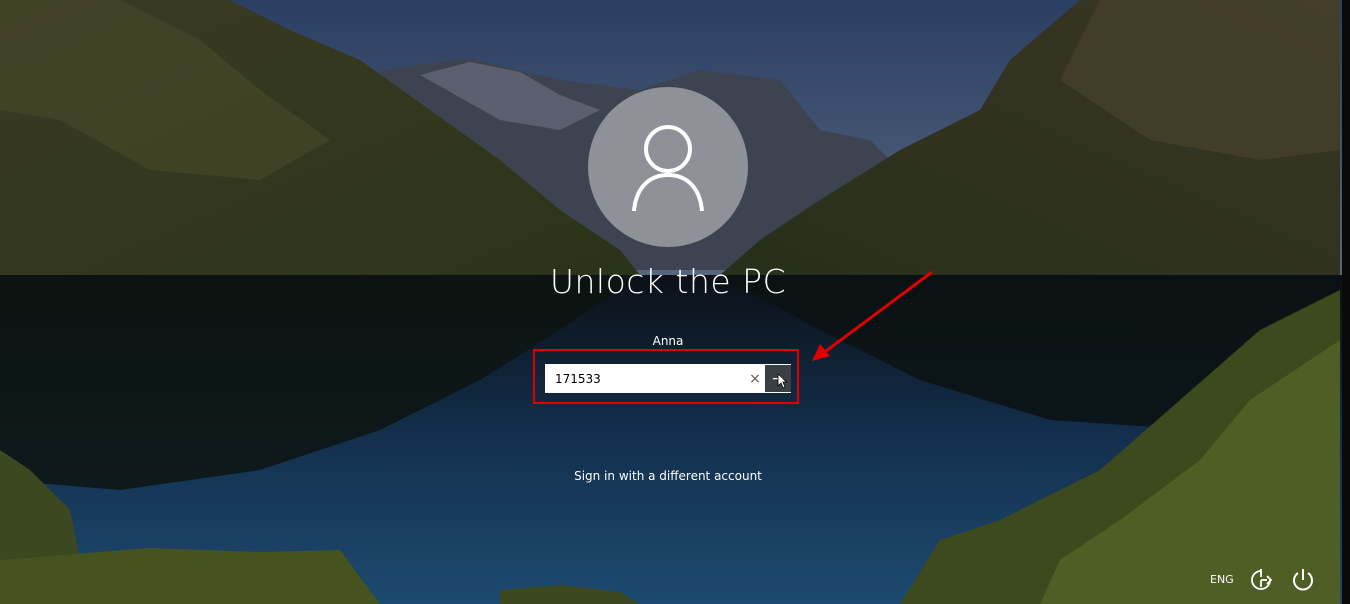 This screenshot has width=1350, height=604. I want to click on close-icon: ×, so click(755, 378).